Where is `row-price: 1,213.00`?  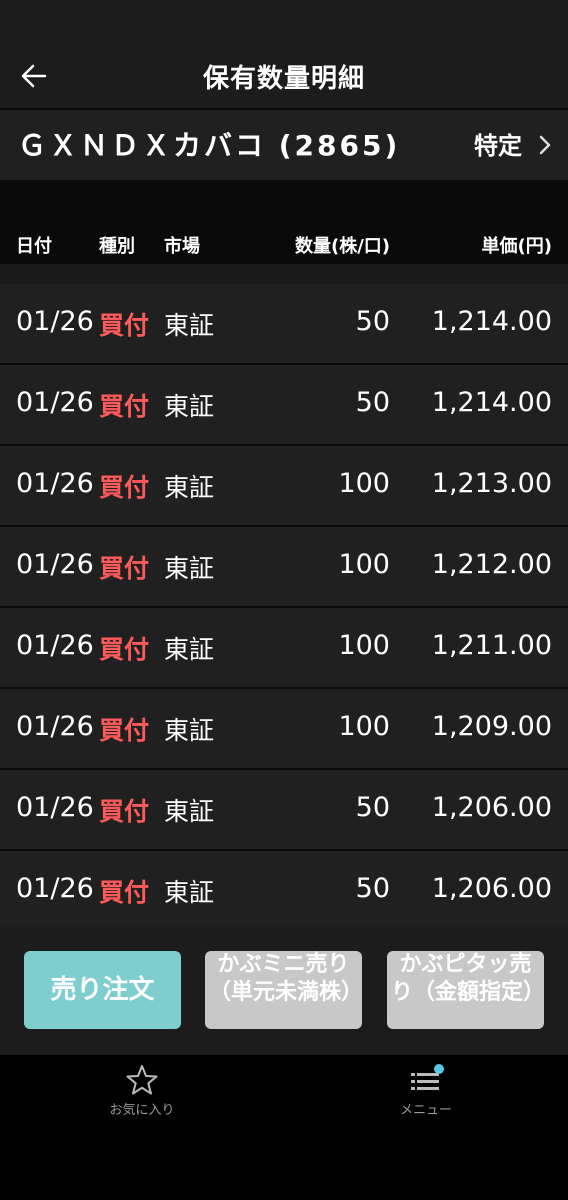 row-price: 1,213.00 is located at coordinates (491, 483).